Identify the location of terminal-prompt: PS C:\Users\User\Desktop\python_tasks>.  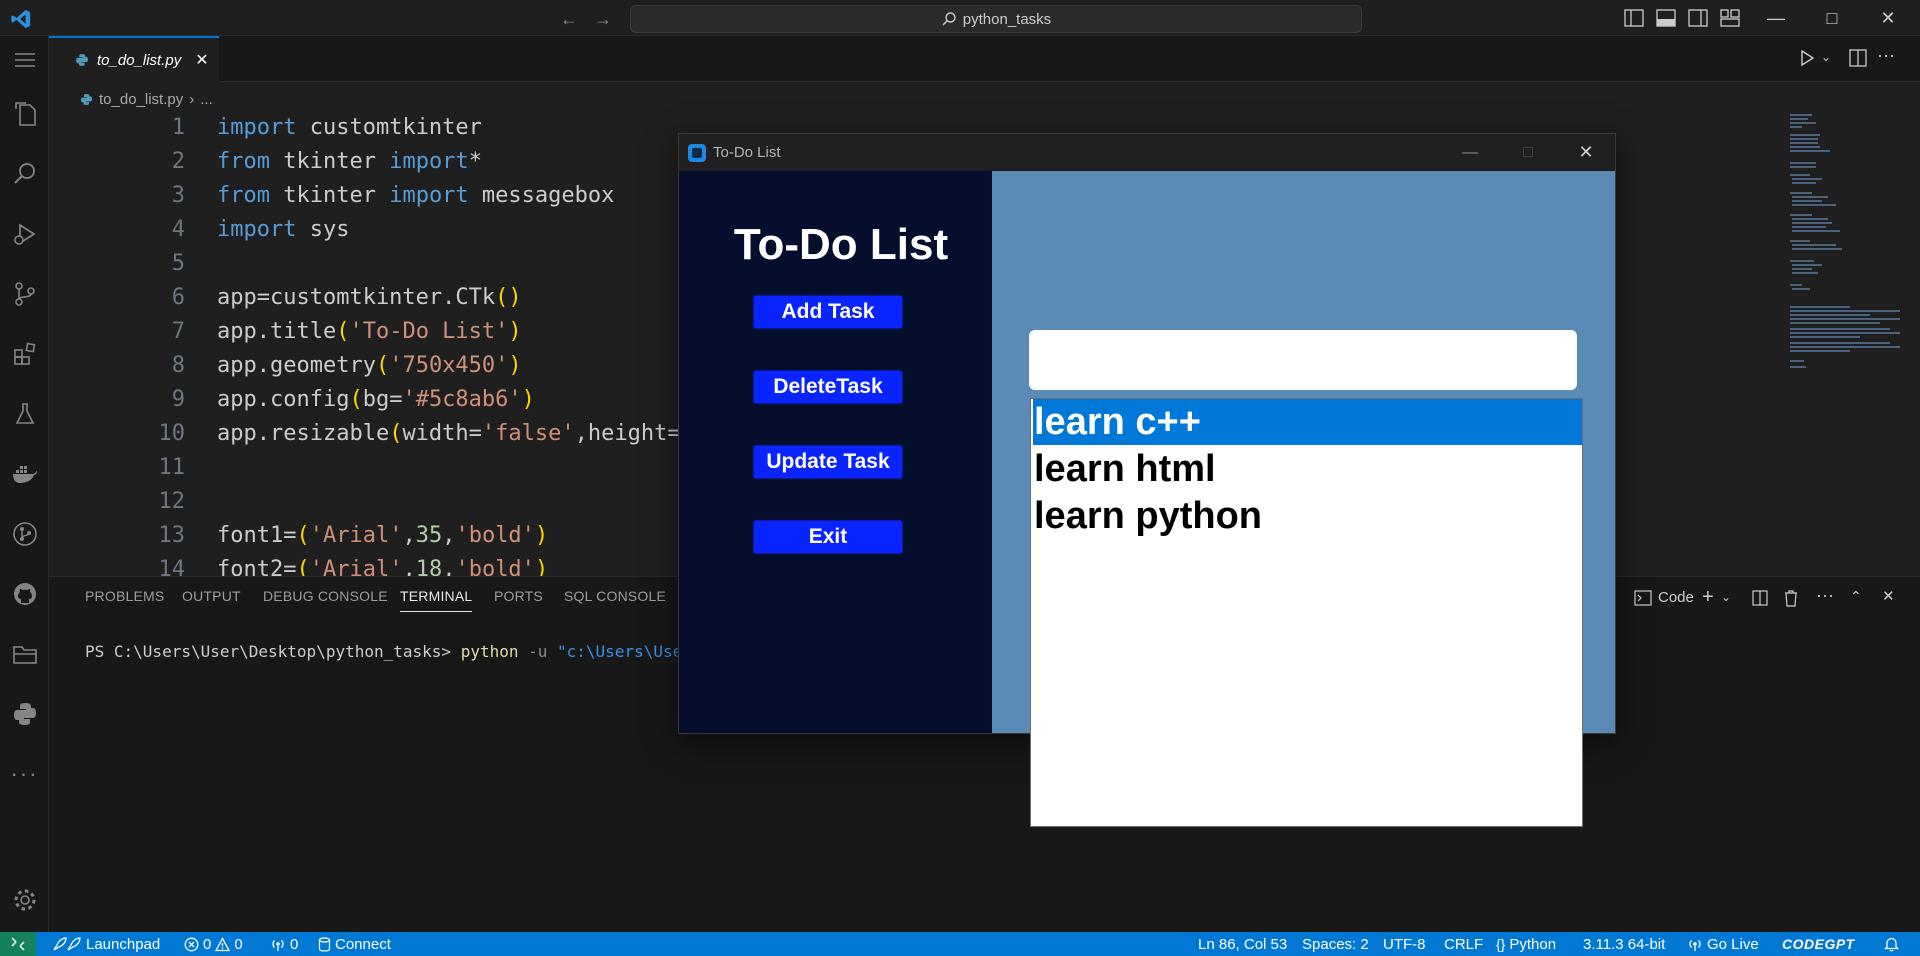
(273, 651).